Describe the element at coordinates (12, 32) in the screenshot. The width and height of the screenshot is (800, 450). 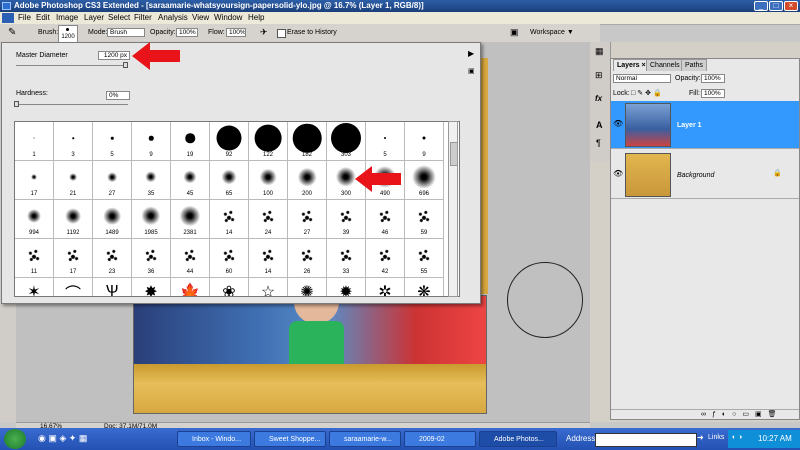
I see `eraser-tool-icon: ✎` at that location.